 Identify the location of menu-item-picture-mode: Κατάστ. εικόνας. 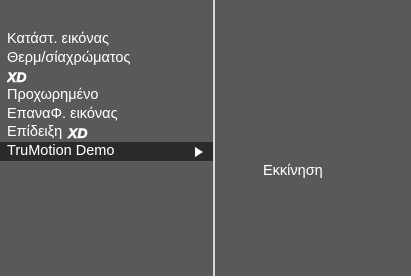
(106, 39).